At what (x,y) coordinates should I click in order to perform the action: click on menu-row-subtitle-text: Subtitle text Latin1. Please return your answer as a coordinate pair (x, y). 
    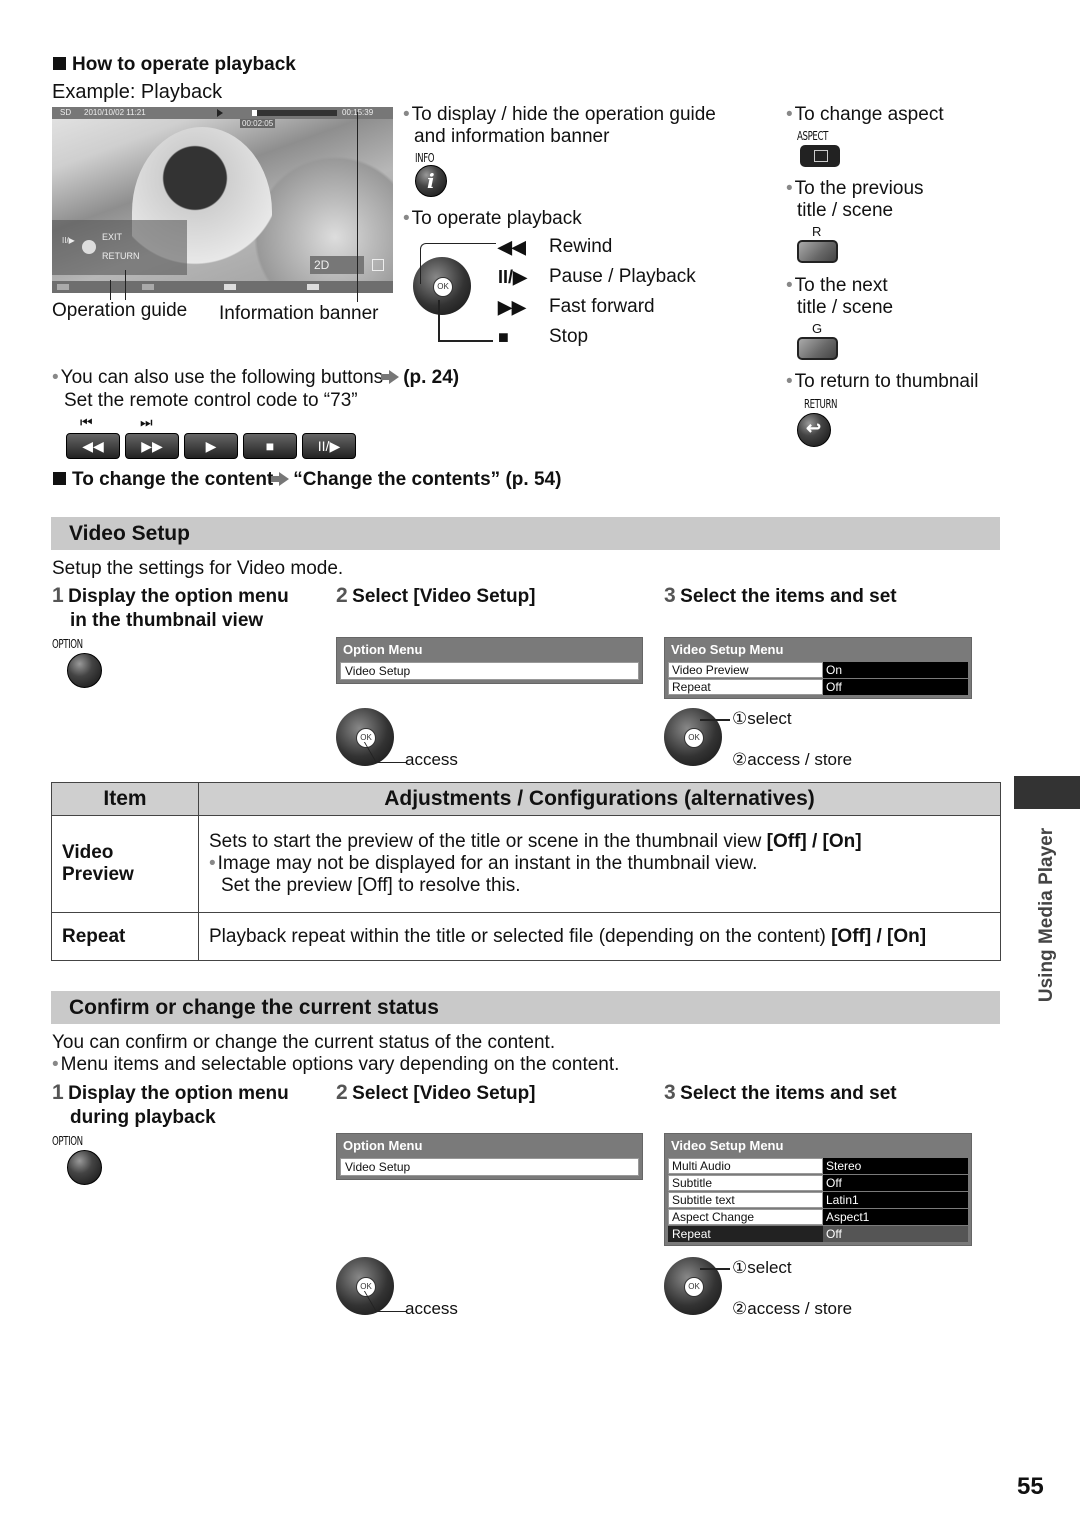
    Looking at the image, I should click on (818, 1200).